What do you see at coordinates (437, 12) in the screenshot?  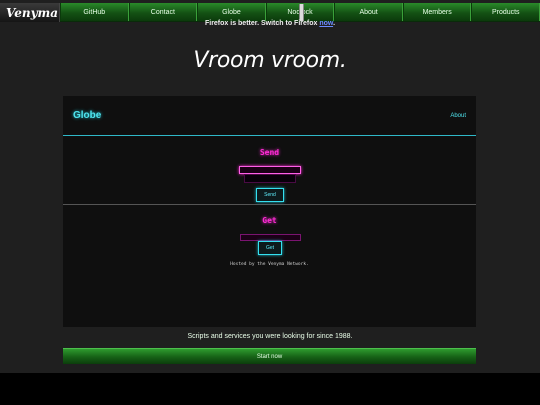 I see `nav-item-members: Members` at bounding box center [437, 12].